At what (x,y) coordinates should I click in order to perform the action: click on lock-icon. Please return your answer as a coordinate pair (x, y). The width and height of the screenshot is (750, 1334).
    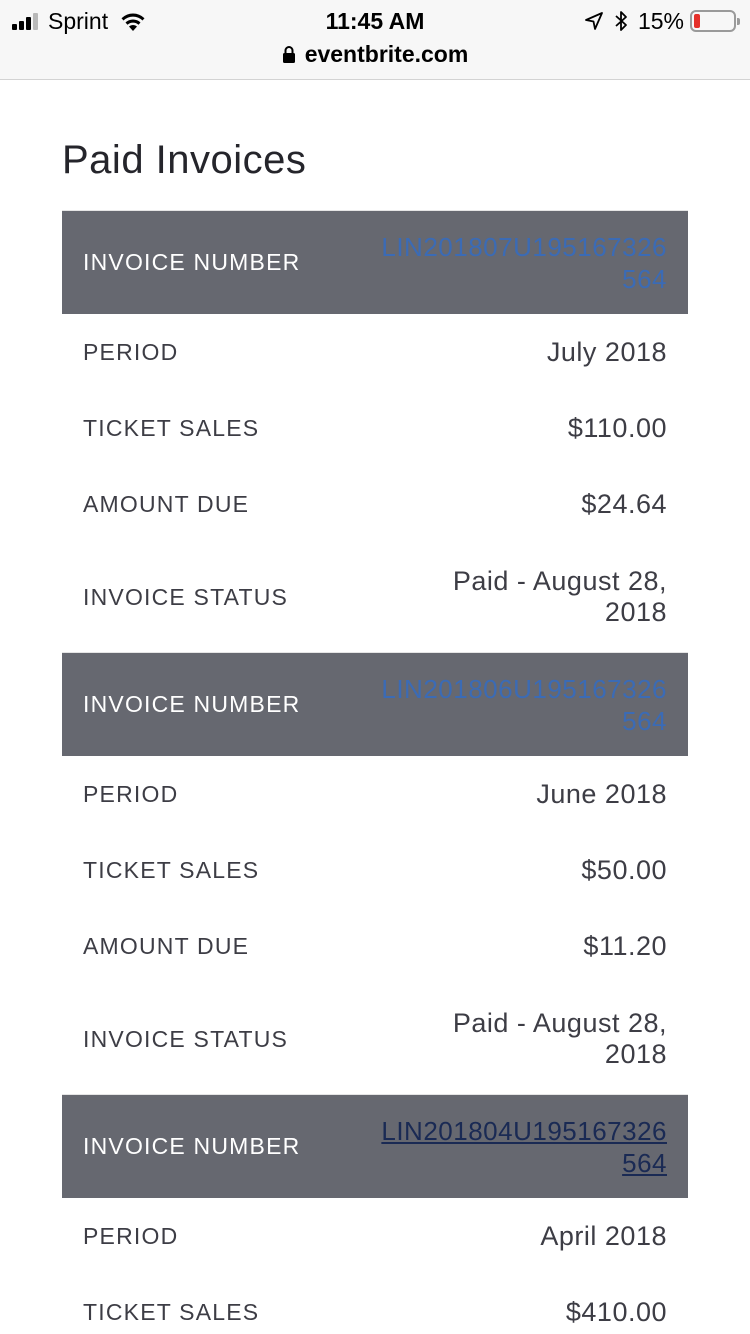
    Looking at the image, I should click on (288, 54).